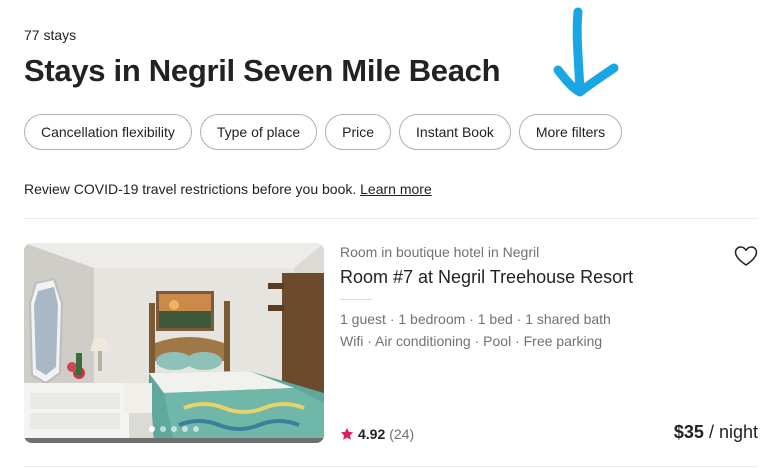 The width and height of the screenshot is (772, 468). Describe the element at coordinates (570, 132) in the screenshot. I see `filter-more-filters: More filters` at that location.